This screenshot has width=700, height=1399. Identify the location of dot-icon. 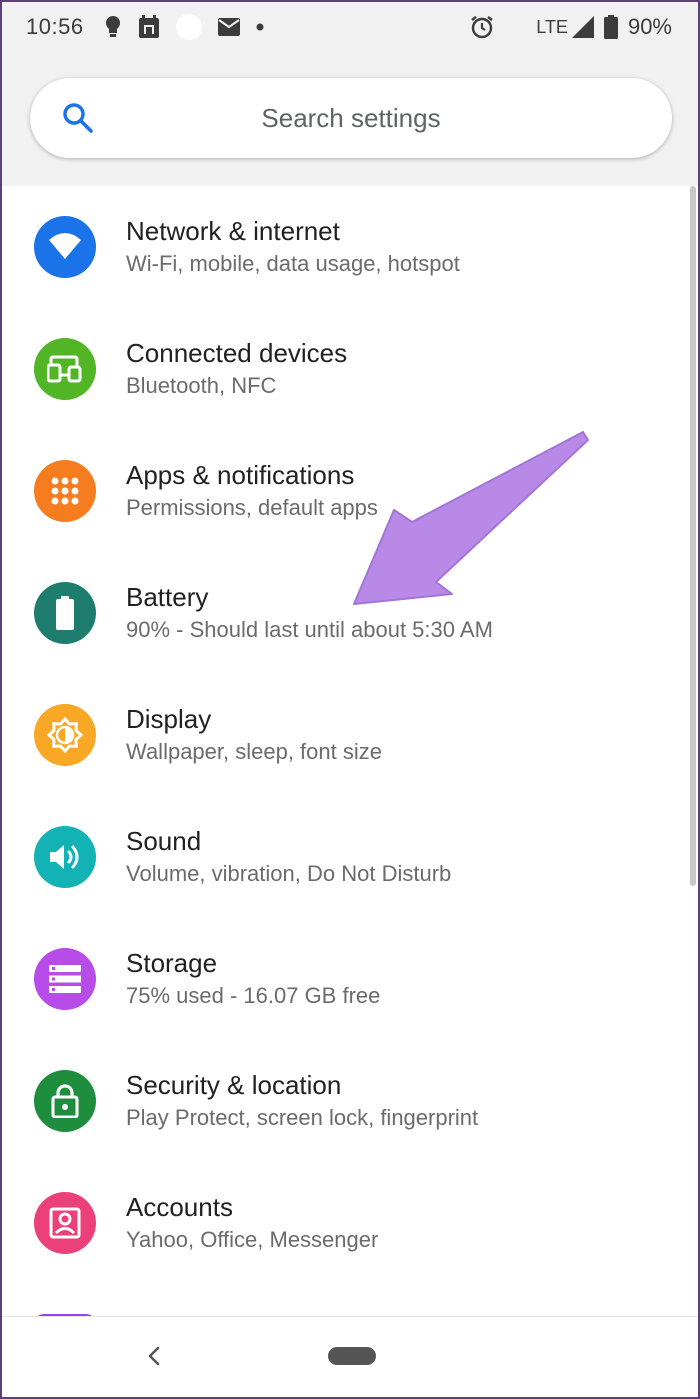
(260, 27).